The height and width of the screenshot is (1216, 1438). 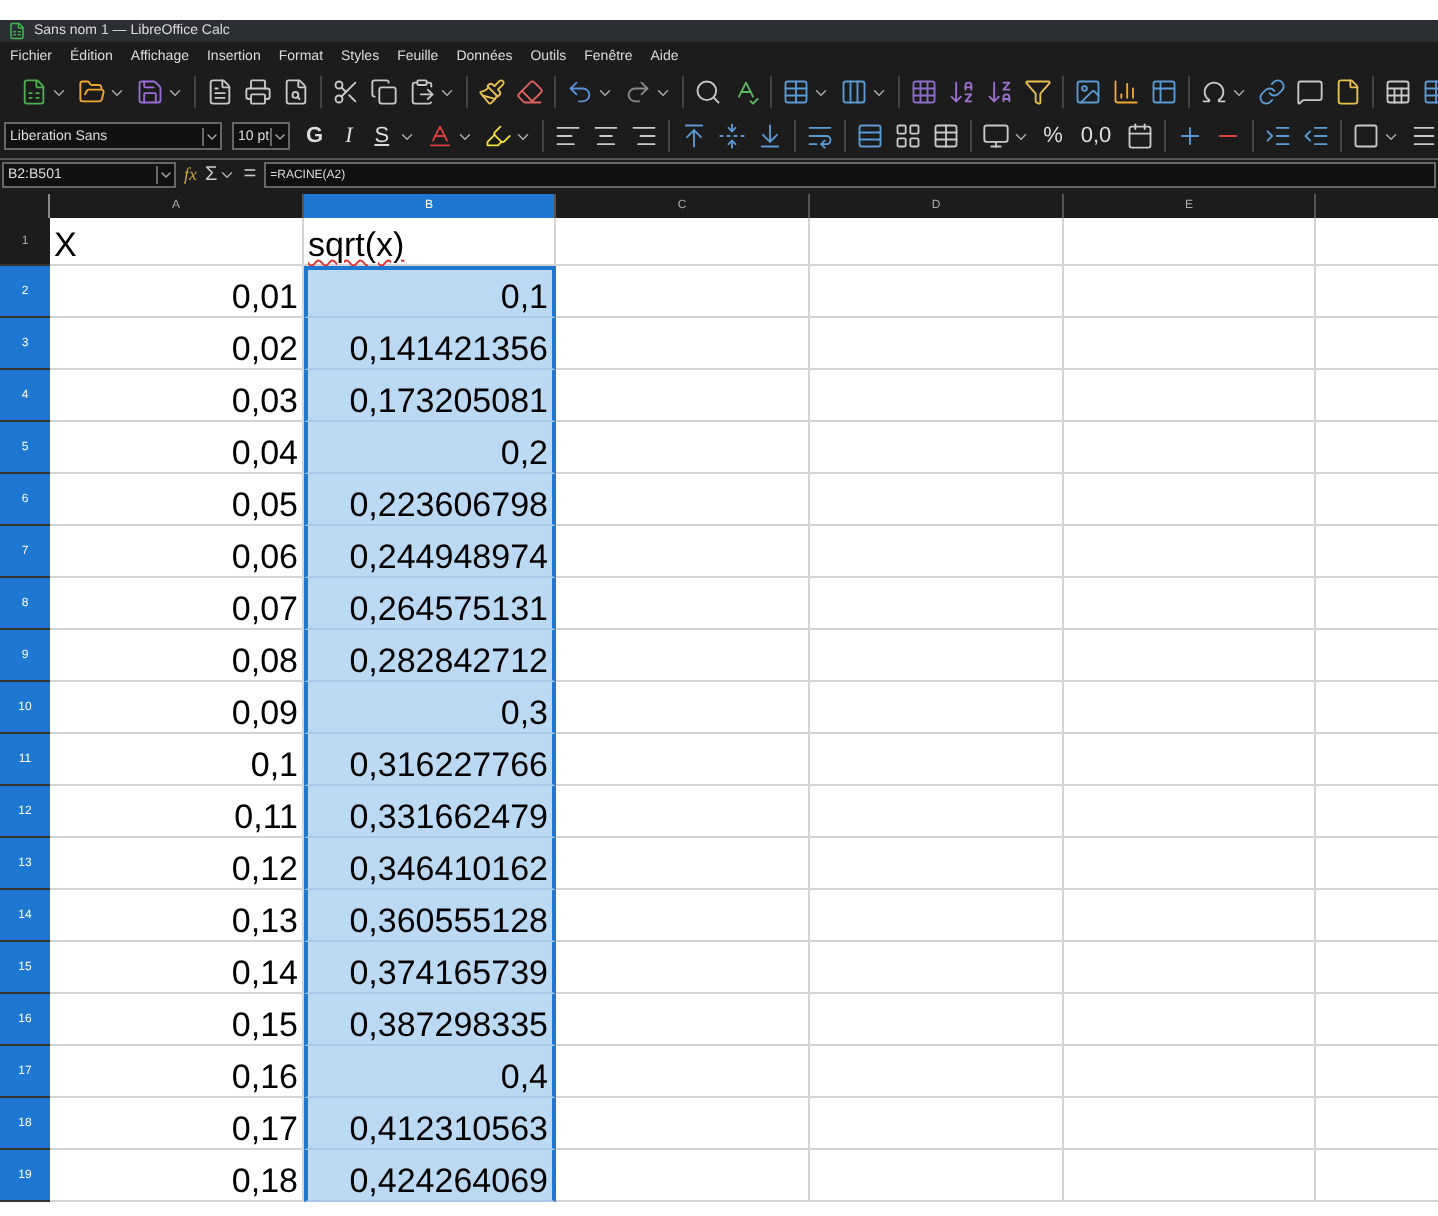 I want to click on decrease-indent-icon, so click(x=1315, y=136).